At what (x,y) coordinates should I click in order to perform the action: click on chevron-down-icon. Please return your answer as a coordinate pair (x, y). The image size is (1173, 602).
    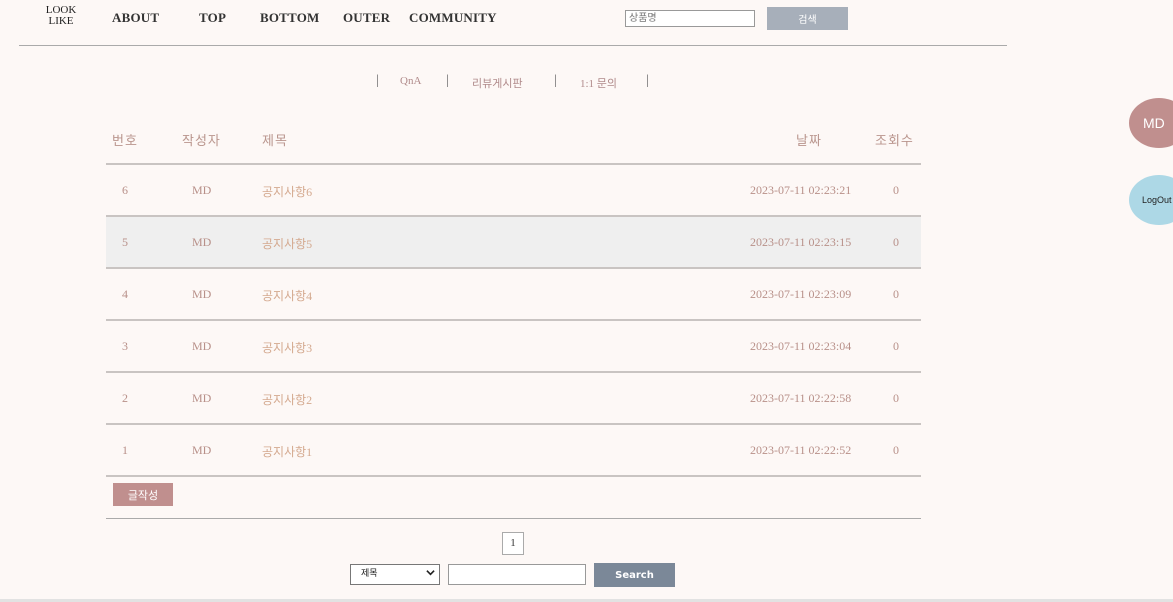
    Looking at the image, I should click on (430, 574).